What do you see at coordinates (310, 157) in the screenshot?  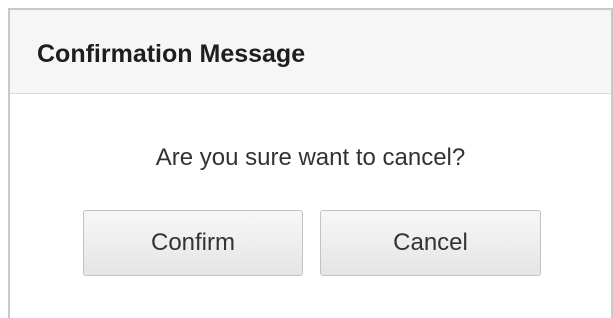 I see `dialog-message: Are you sure want to cancel?` at bounding box center [310, 157].